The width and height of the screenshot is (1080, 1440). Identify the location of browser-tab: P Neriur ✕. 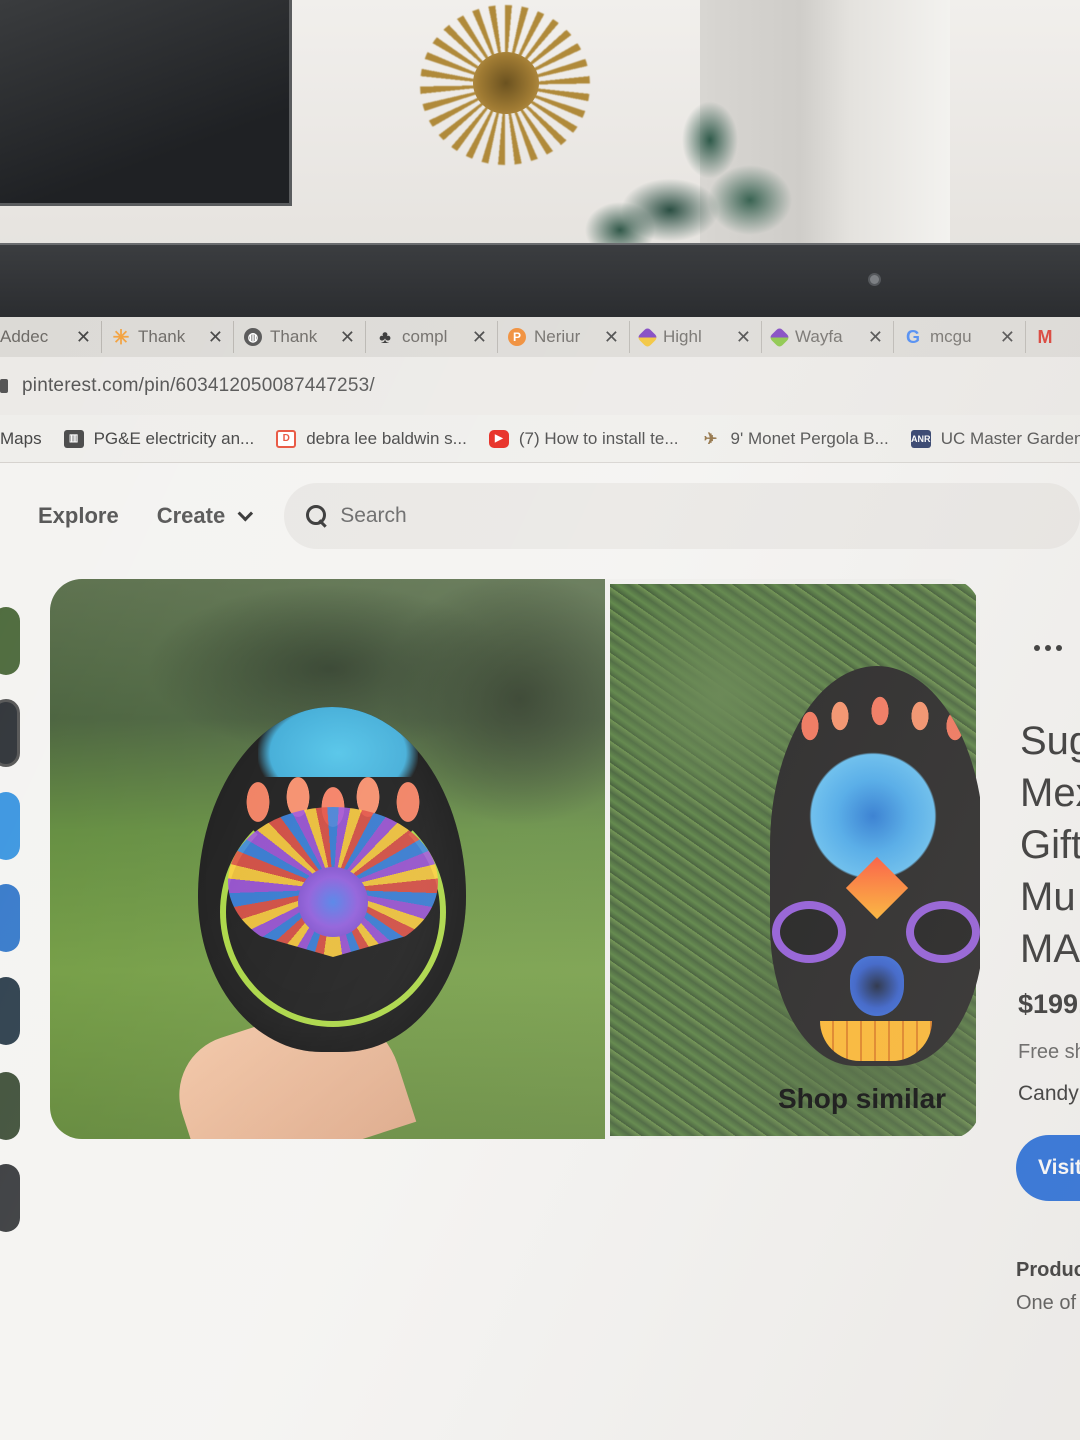
(564, 337).